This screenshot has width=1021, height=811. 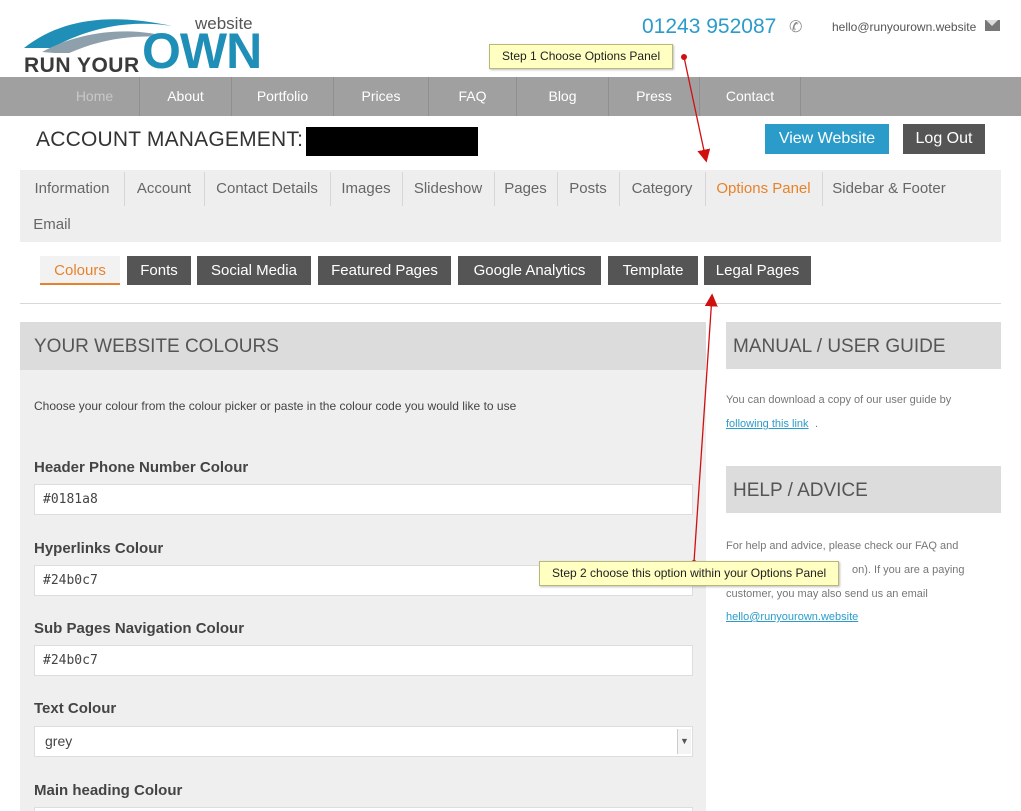 I want to click on step1-arrow-dot, so click(x=684, y=57).